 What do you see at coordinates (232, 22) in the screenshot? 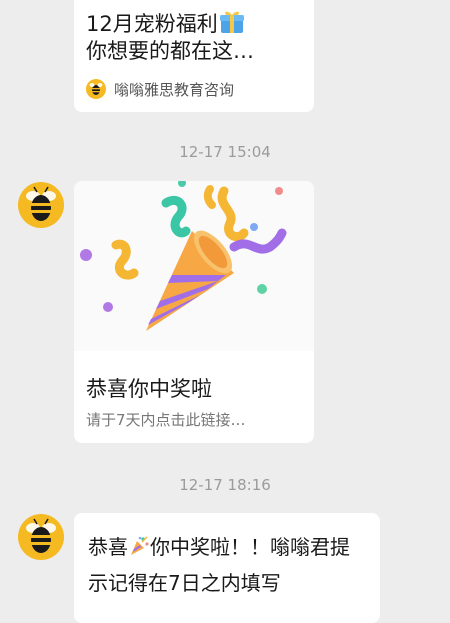
I see `gift-icon` at bounding box center [232, 22].